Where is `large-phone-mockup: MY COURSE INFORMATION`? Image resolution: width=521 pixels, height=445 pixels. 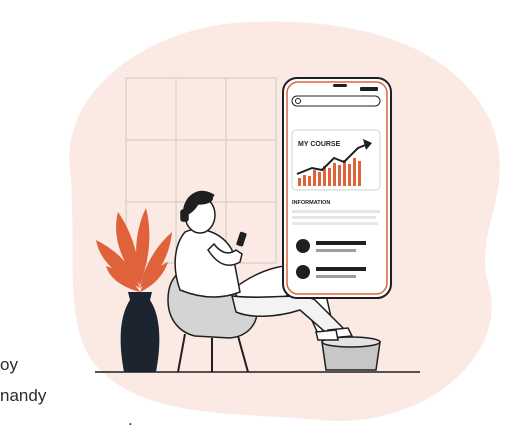
large-phone-mockup: MY COURSE INFORMATION is located at coordinates (337, 188).